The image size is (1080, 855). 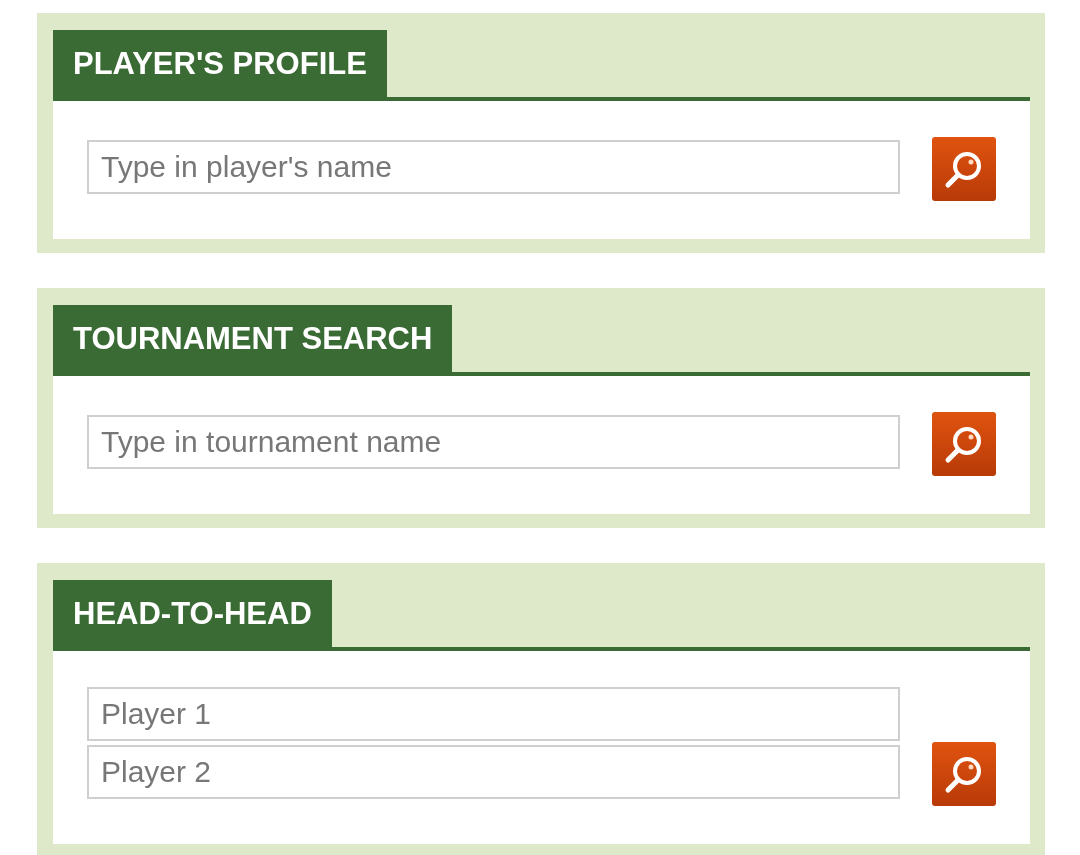 What do you see at coordinates (493, 442) in the screenshot?
I see `search-field: Type in tournament name` at bounding box center [493, 442].